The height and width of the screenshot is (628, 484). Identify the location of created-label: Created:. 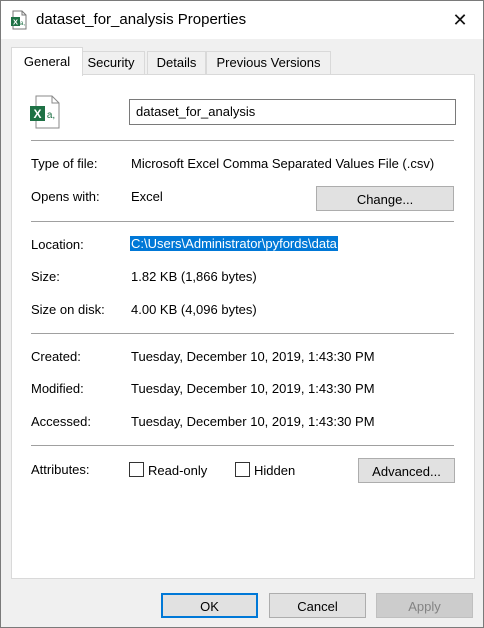
(56, 356).